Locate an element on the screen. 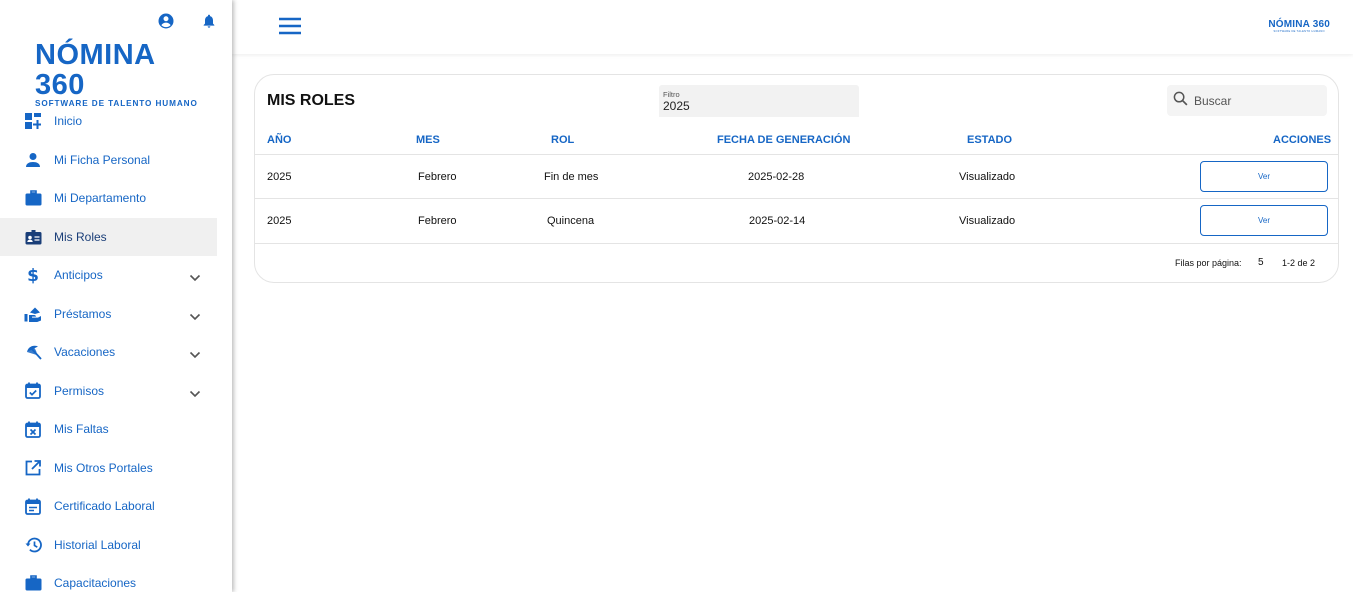 Image resolution: width=1353 pixels, height=592 pixels. column-header-estado: ESTADO is located at coordinates (989, 140).